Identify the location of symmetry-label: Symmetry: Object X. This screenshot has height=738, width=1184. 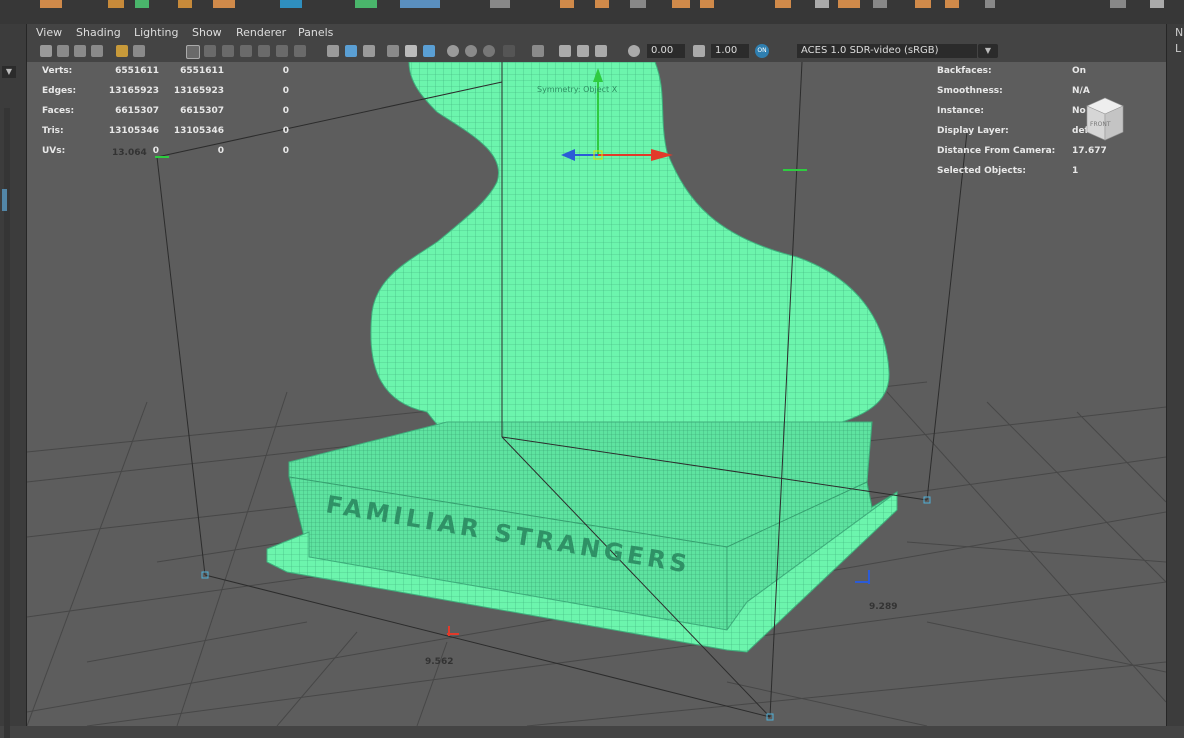
(577, 89).